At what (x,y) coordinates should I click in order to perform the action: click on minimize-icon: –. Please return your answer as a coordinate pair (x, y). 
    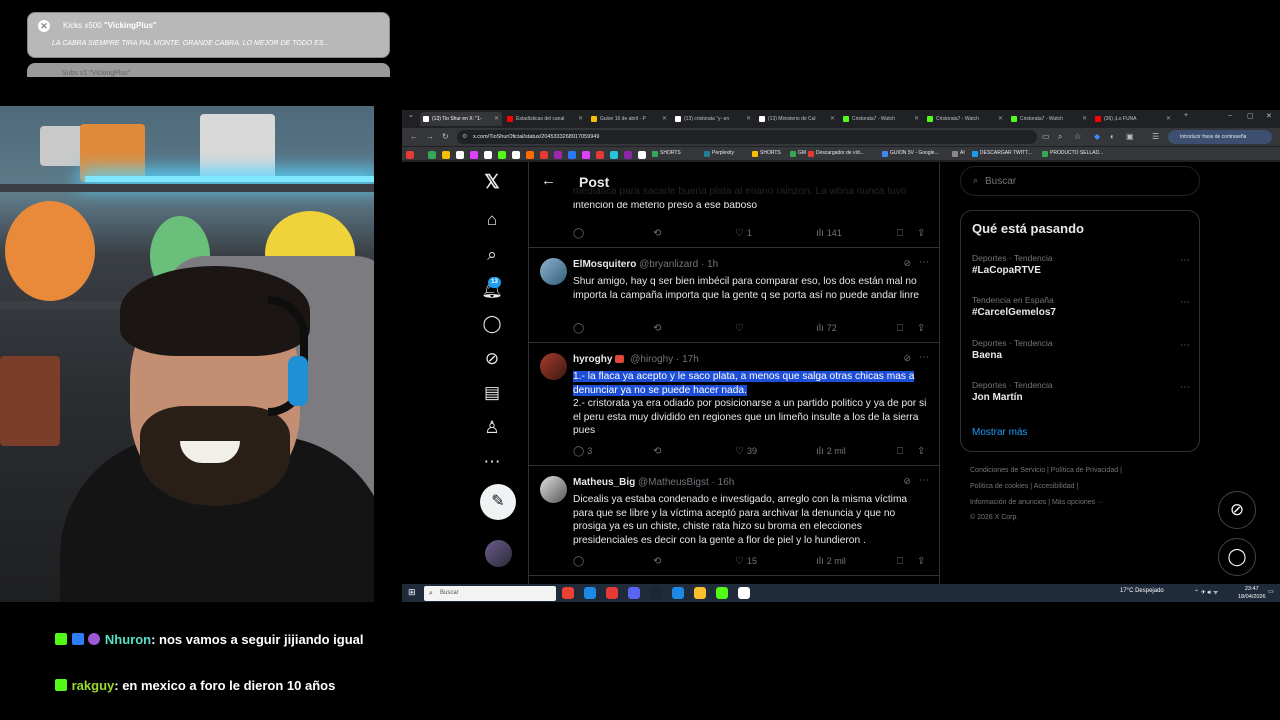
    Looking at the image, I should click on (1230, 115).